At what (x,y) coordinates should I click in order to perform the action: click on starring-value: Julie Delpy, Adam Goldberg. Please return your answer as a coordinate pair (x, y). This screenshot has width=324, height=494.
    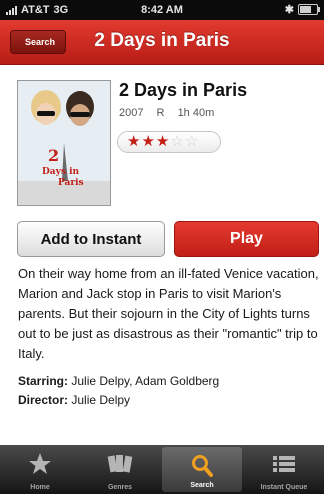
    Looking at the image, I should click on (145, 381).